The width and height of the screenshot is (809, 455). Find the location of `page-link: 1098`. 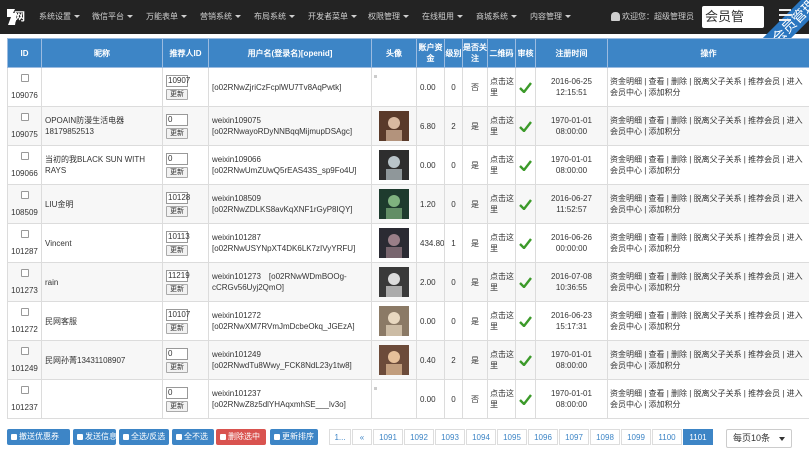

page-link: 1098 is located at coordinates (605, 437).